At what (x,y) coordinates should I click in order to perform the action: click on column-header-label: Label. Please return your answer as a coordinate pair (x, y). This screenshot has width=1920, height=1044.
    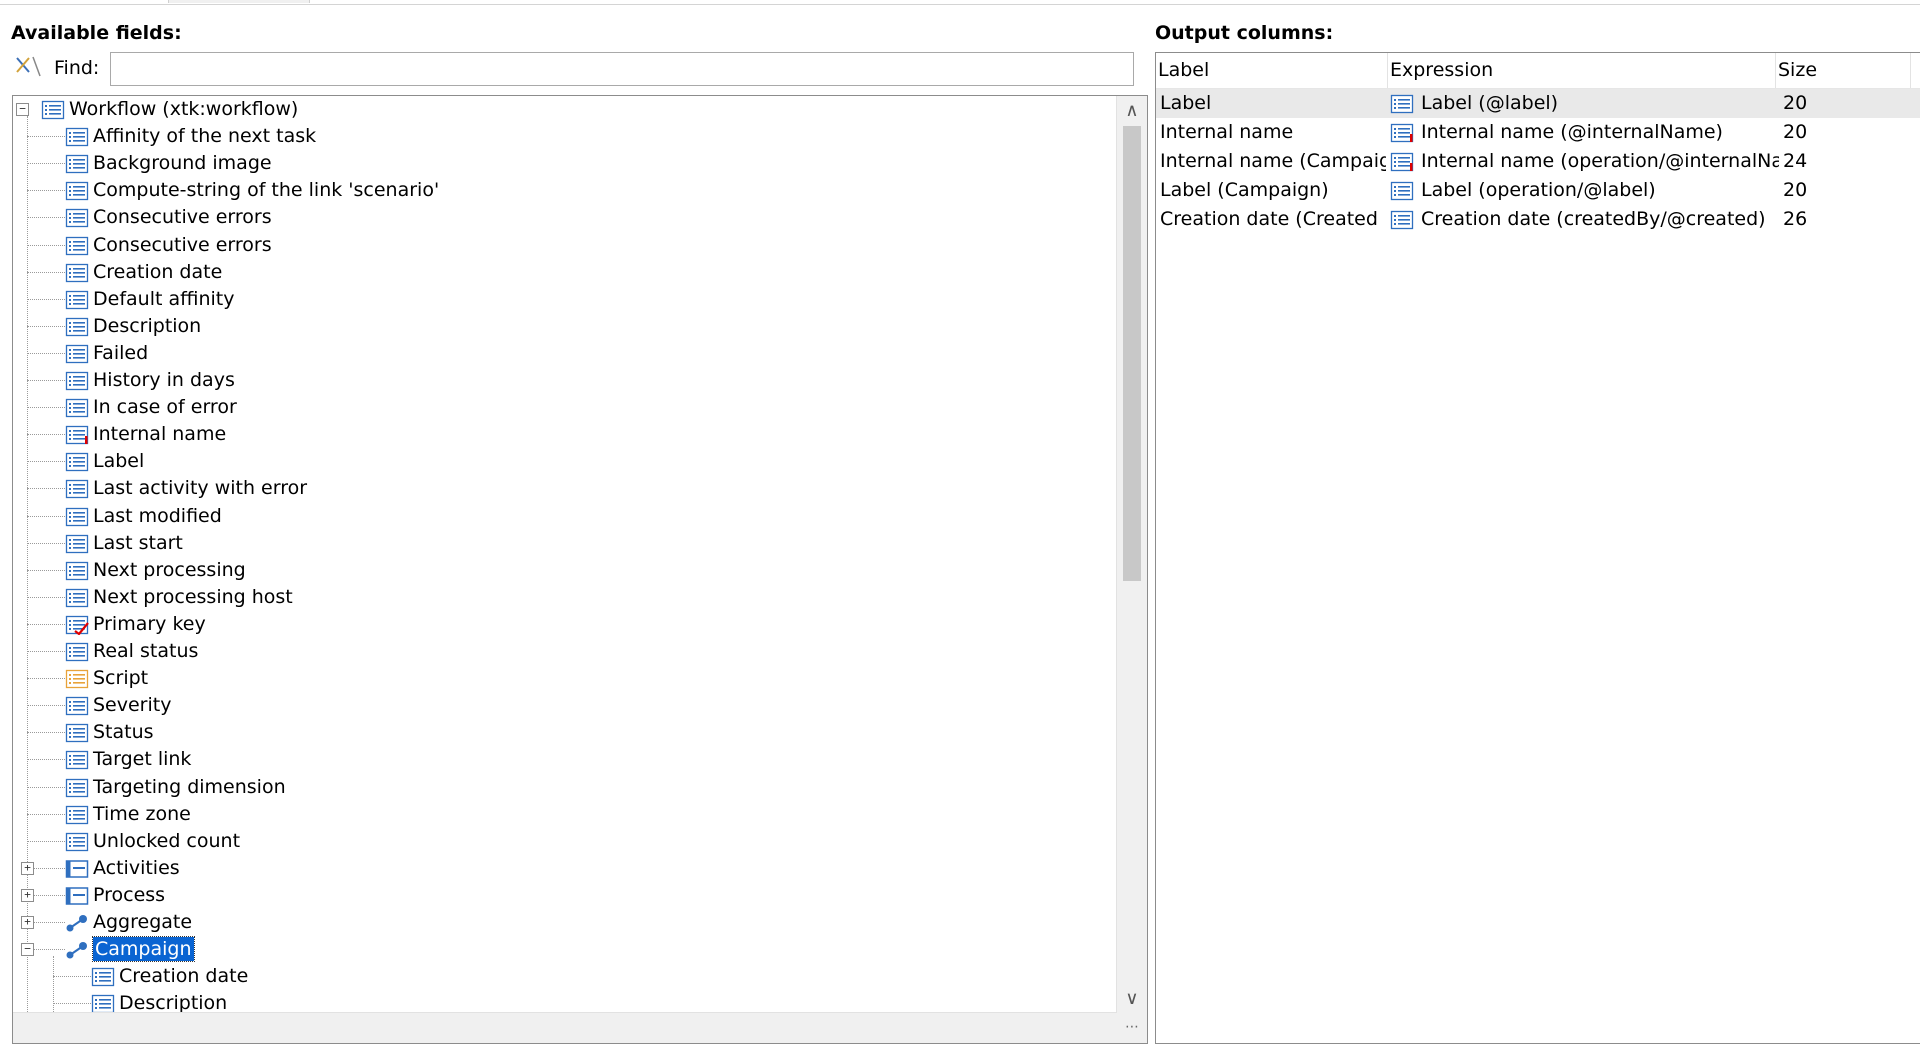
    Looking at the image, I should click on (1272, 70).